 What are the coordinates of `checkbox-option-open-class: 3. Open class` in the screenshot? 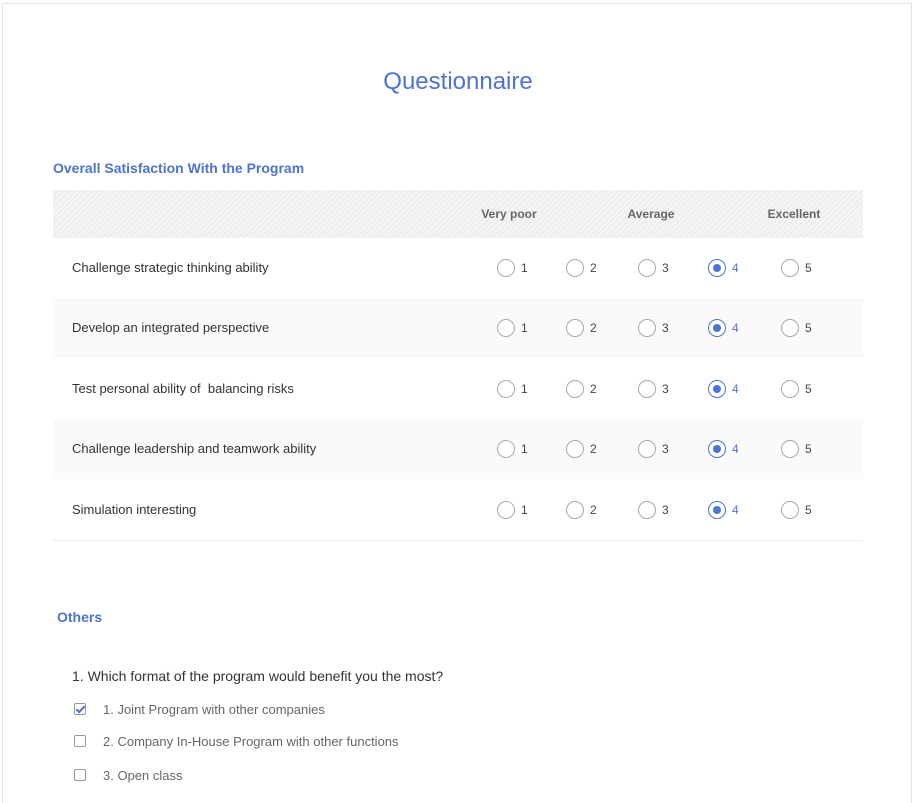 It's located at (128, 775).